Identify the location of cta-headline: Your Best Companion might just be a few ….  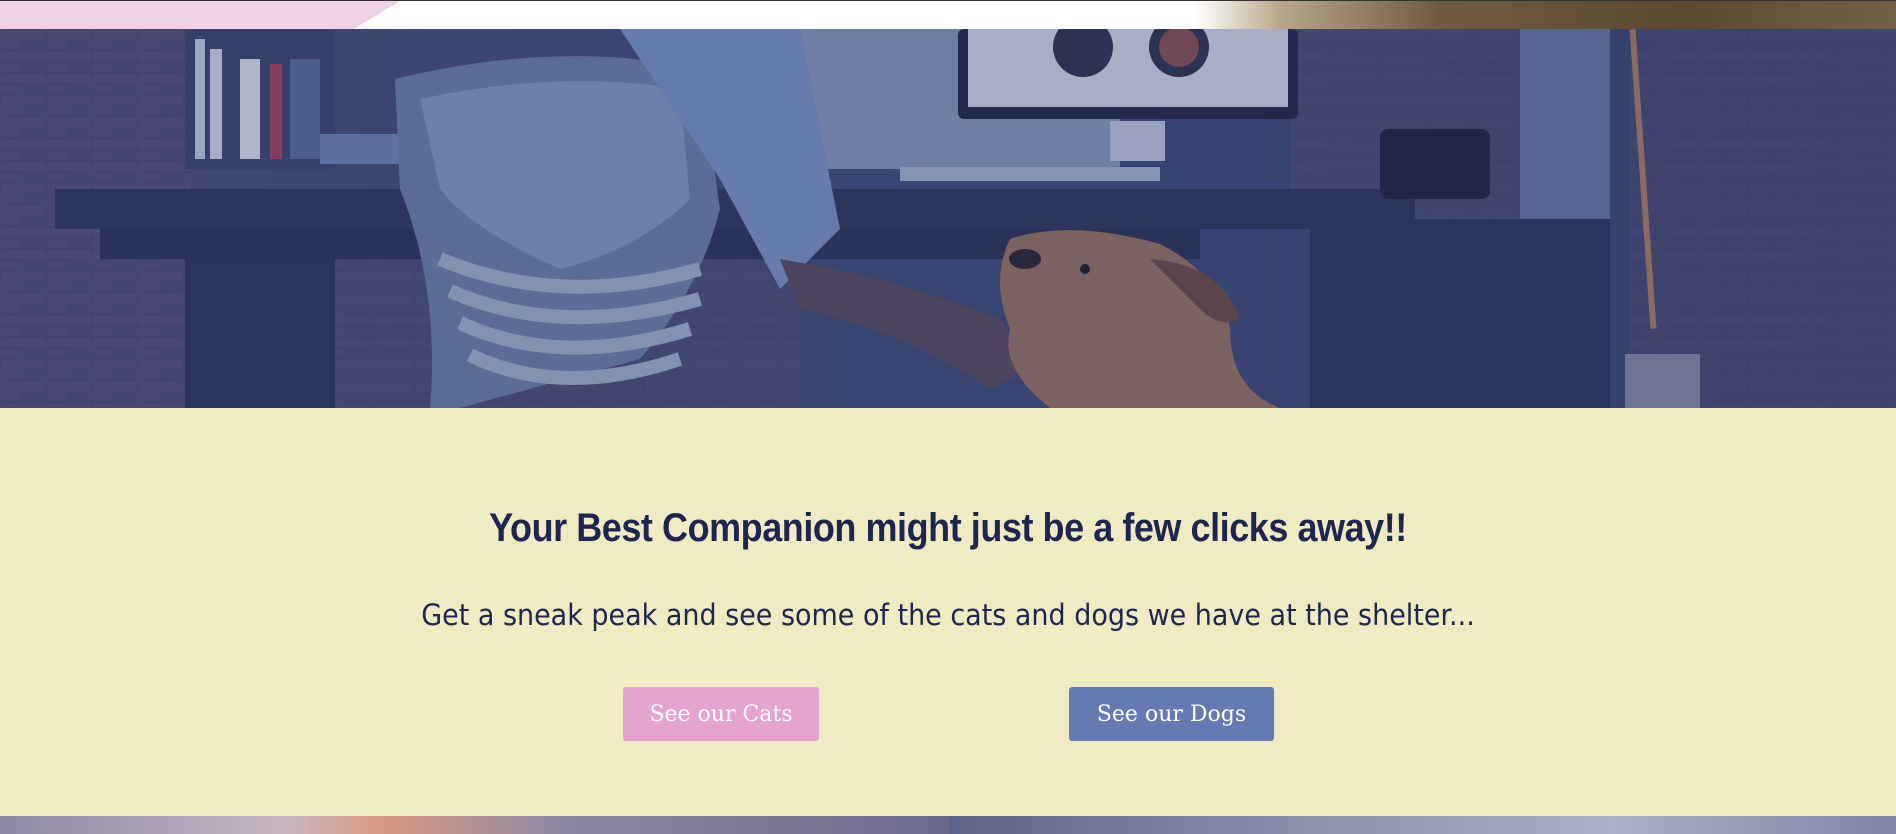
(948, 528).